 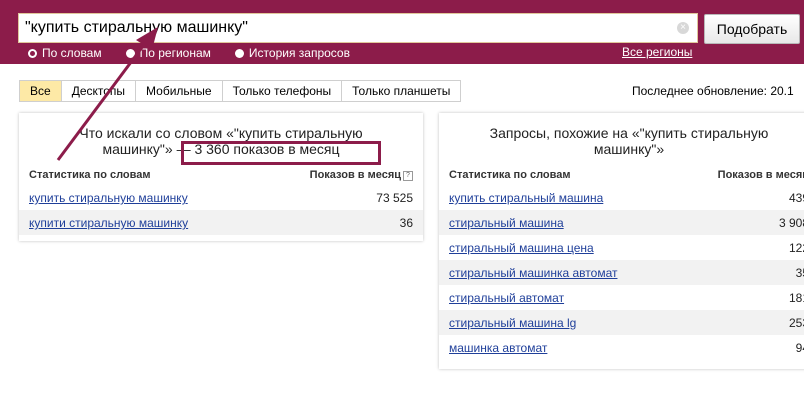 I want to click on arrow-shaft, so click(x=102, y=101).